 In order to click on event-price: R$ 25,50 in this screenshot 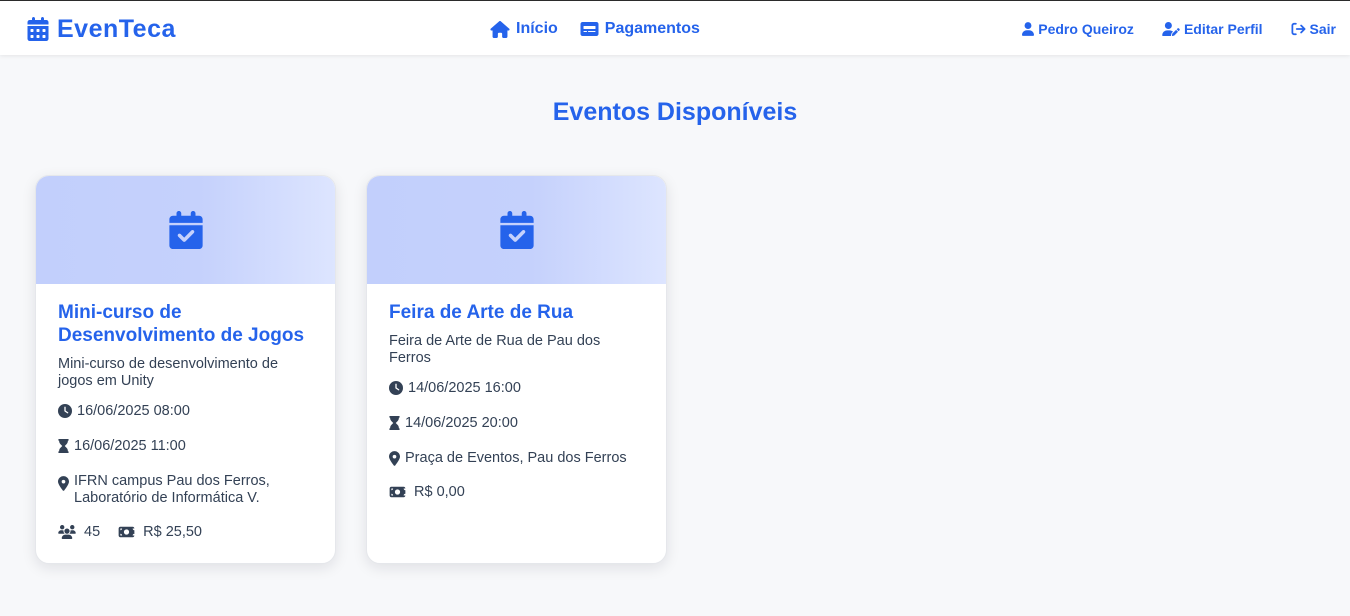, I will do `click(160, 532)`.